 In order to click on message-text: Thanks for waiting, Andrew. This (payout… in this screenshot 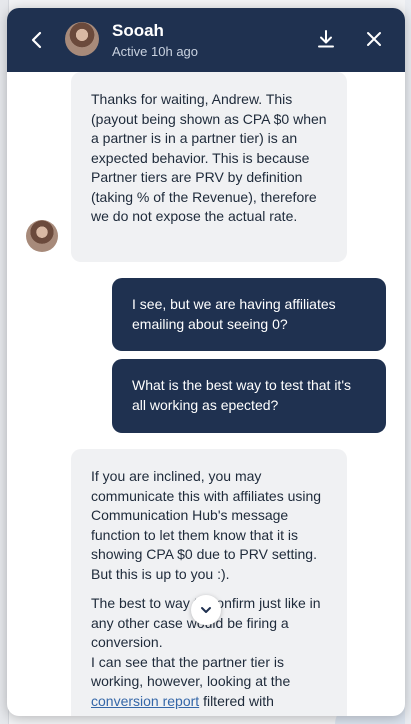, I will do `click(209, 157)`.